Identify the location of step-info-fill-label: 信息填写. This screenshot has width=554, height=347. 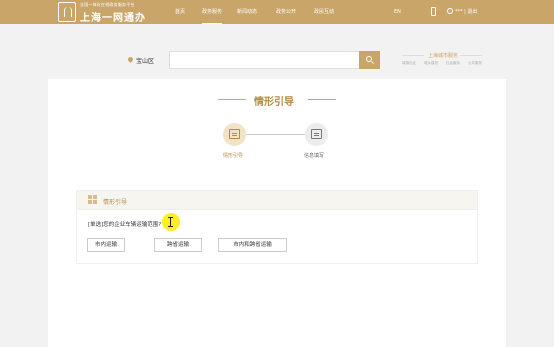
(314, 156).